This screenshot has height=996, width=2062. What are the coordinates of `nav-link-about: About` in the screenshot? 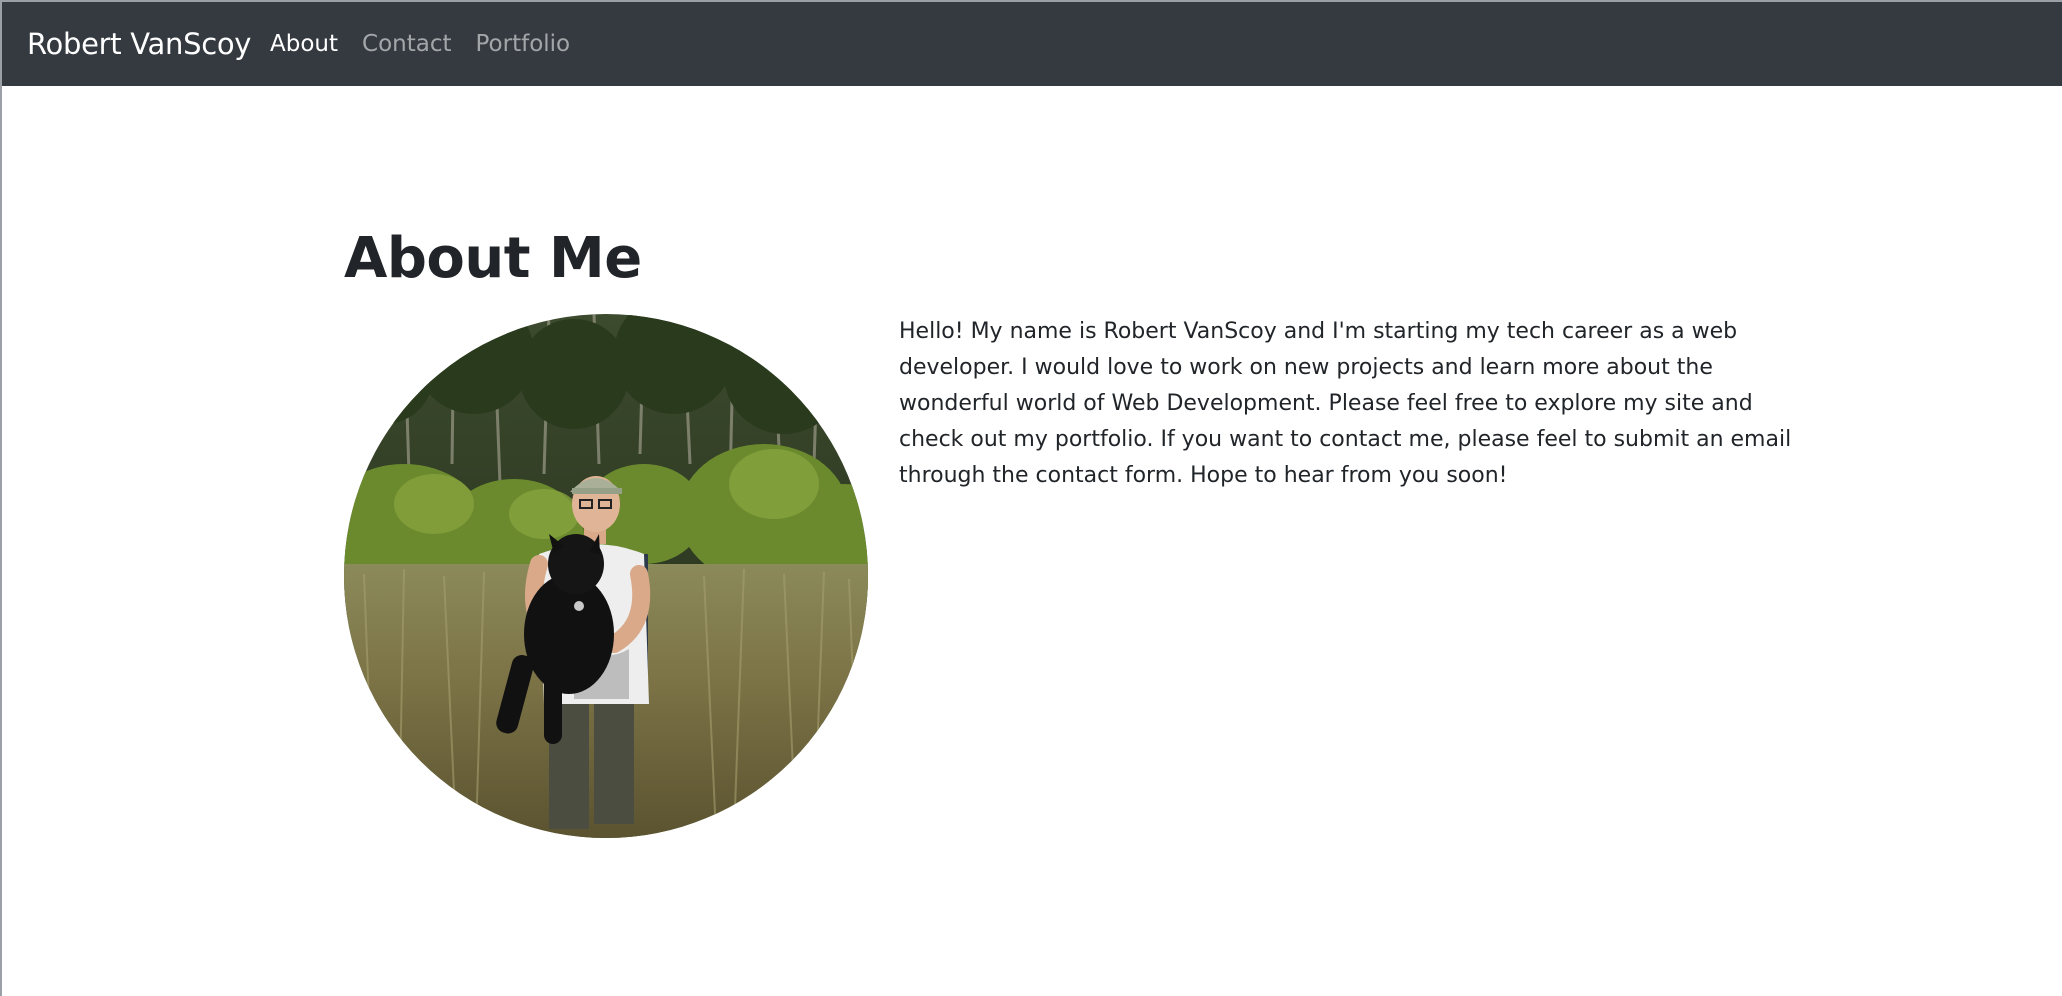 It's located at (304, 44).